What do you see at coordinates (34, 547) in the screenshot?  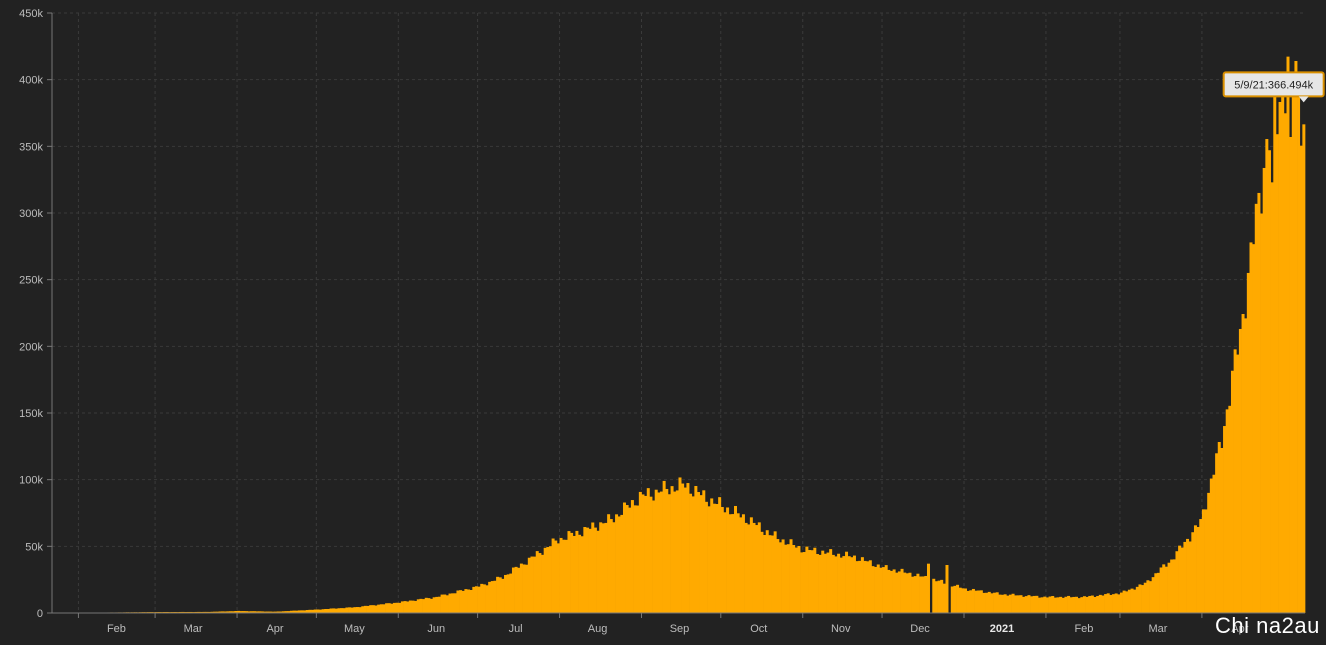 I see `y-tick-label: 50k` at bounding box center [34, 547].